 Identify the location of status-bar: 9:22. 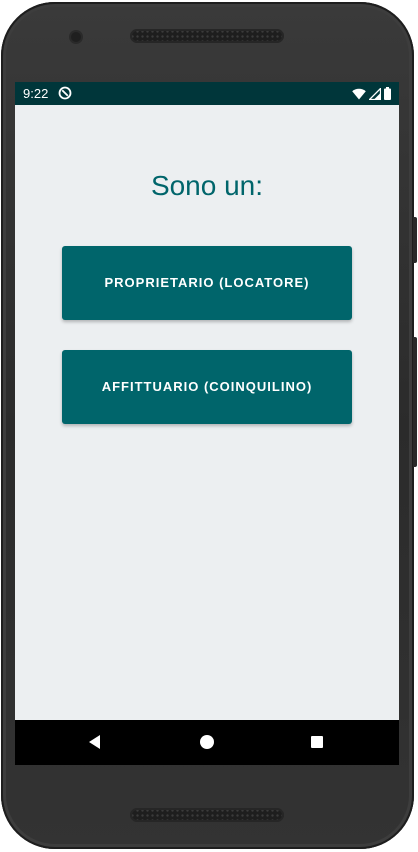
(207, 93).